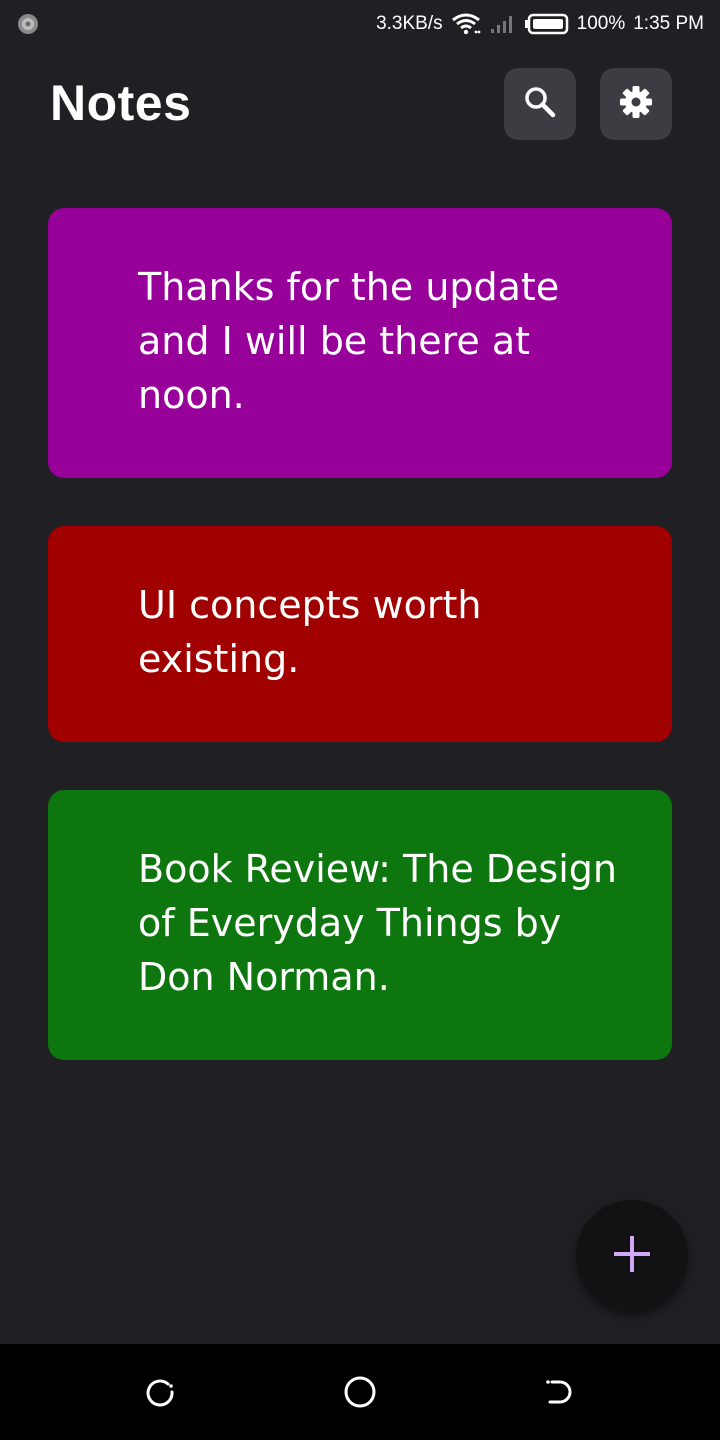  What do you see at coordinates (360, 1396) in the screenshot?
I see `home-icon` at bounding box center [360, 1396].